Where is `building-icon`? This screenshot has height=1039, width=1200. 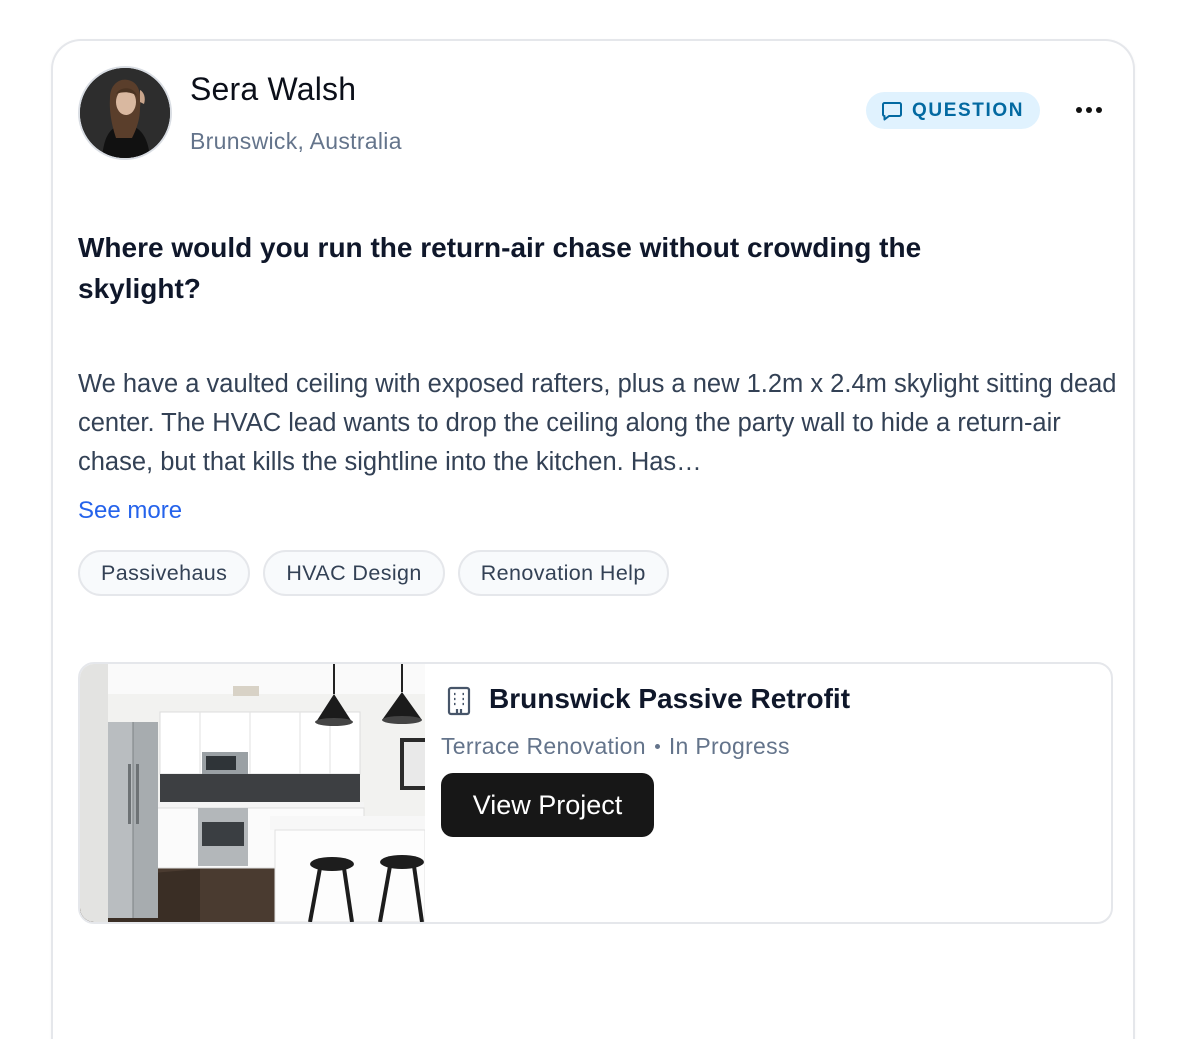
building-icon is located at coordinates (459, 703).